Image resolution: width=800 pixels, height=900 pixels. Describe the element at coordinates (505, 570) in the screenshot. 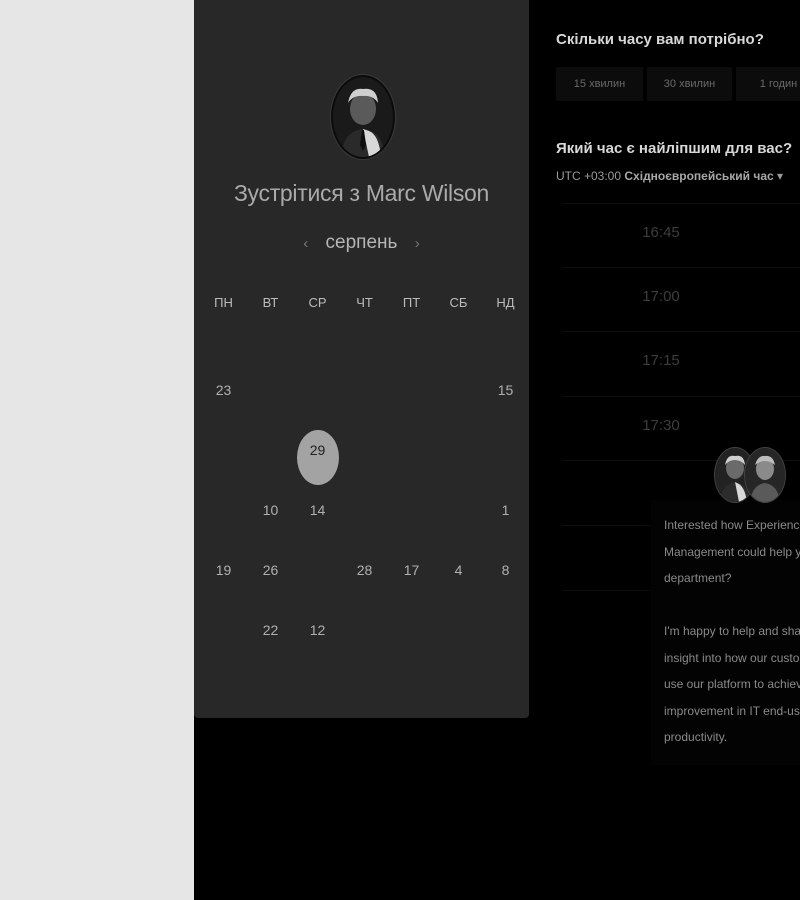

I see `day-number: 8` at that location.